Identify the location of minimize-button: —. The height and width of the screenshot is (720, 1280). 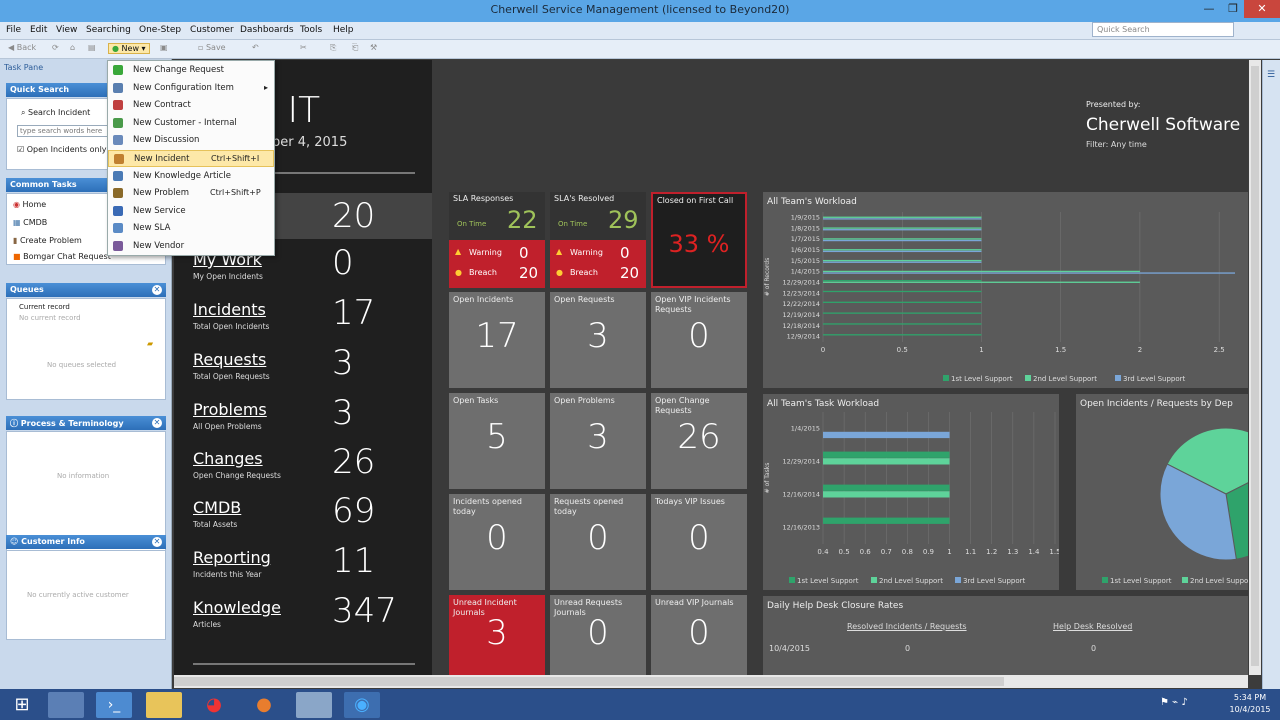
(1209, 9).